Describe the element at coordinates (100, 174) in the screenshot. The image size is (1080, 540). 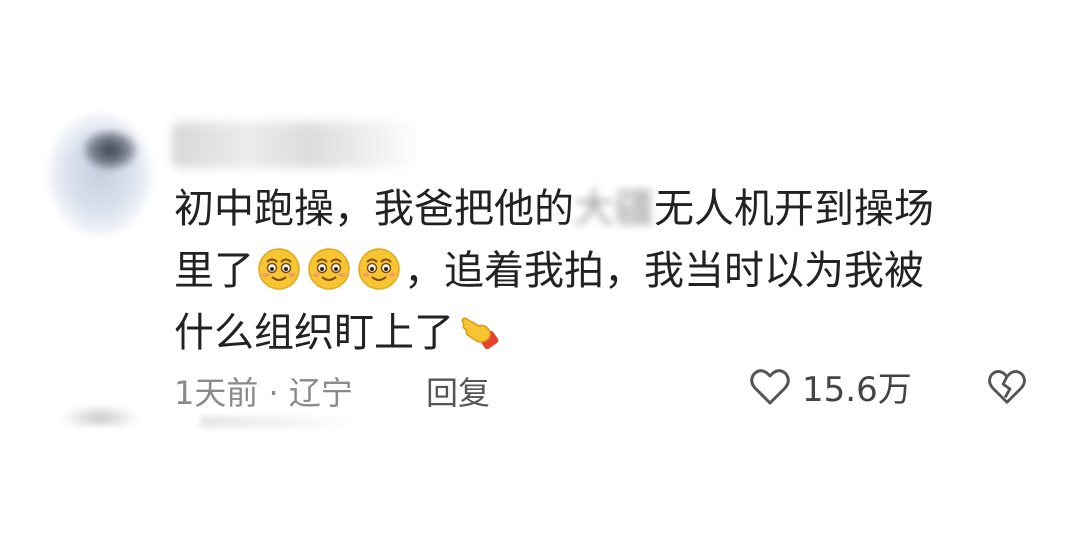
I see `user-avatar` at that location.